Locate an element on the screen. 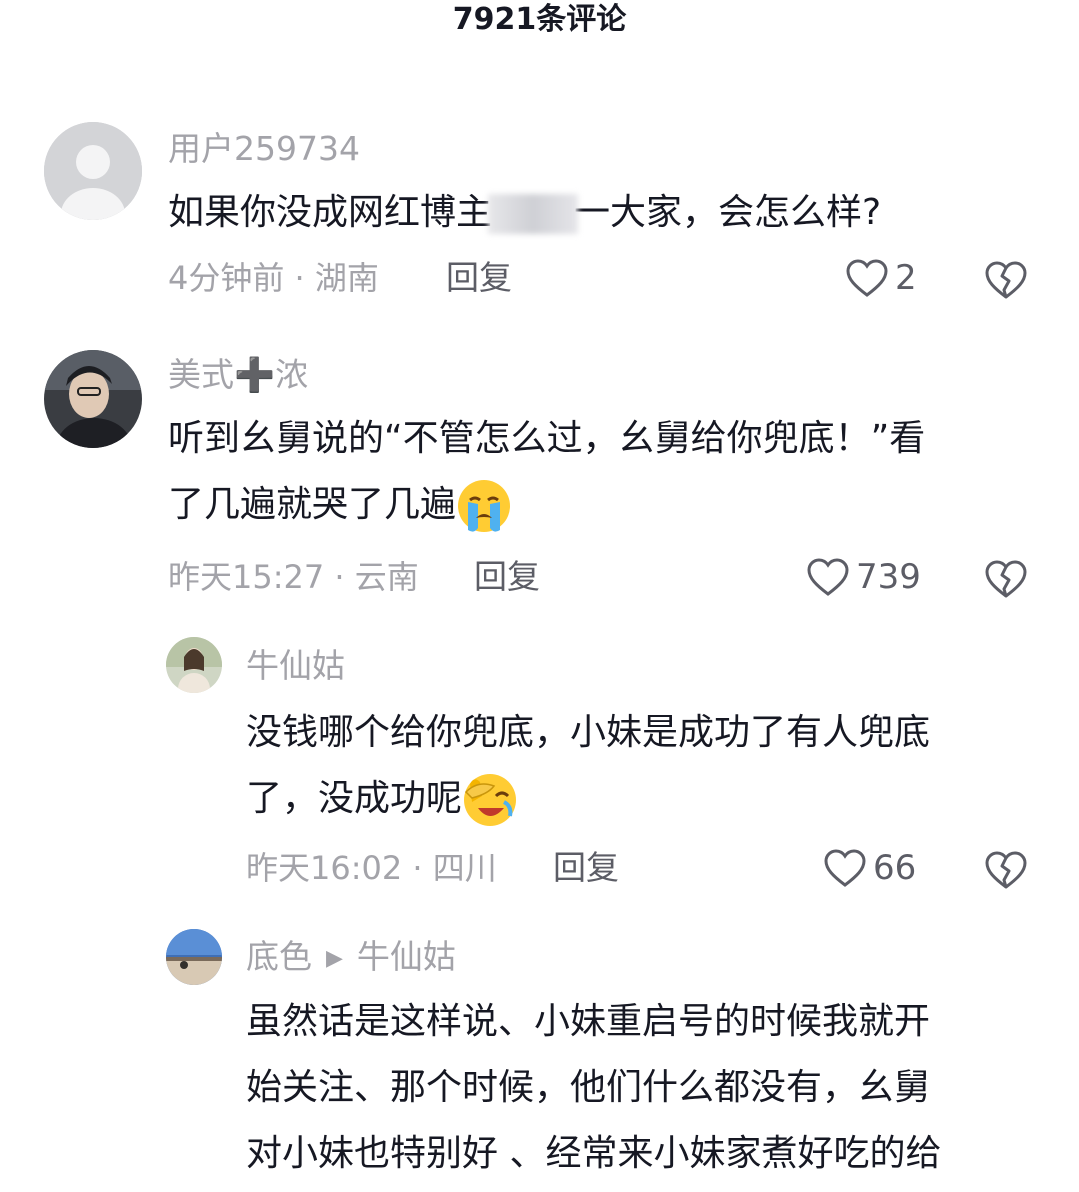 The height and width of the screenshot is (1192, 1079). comment-text: 没钱哪个给你兜底，小妹是成功了有人兜底 了，没成功呢 is located at coordinates (588, 766).